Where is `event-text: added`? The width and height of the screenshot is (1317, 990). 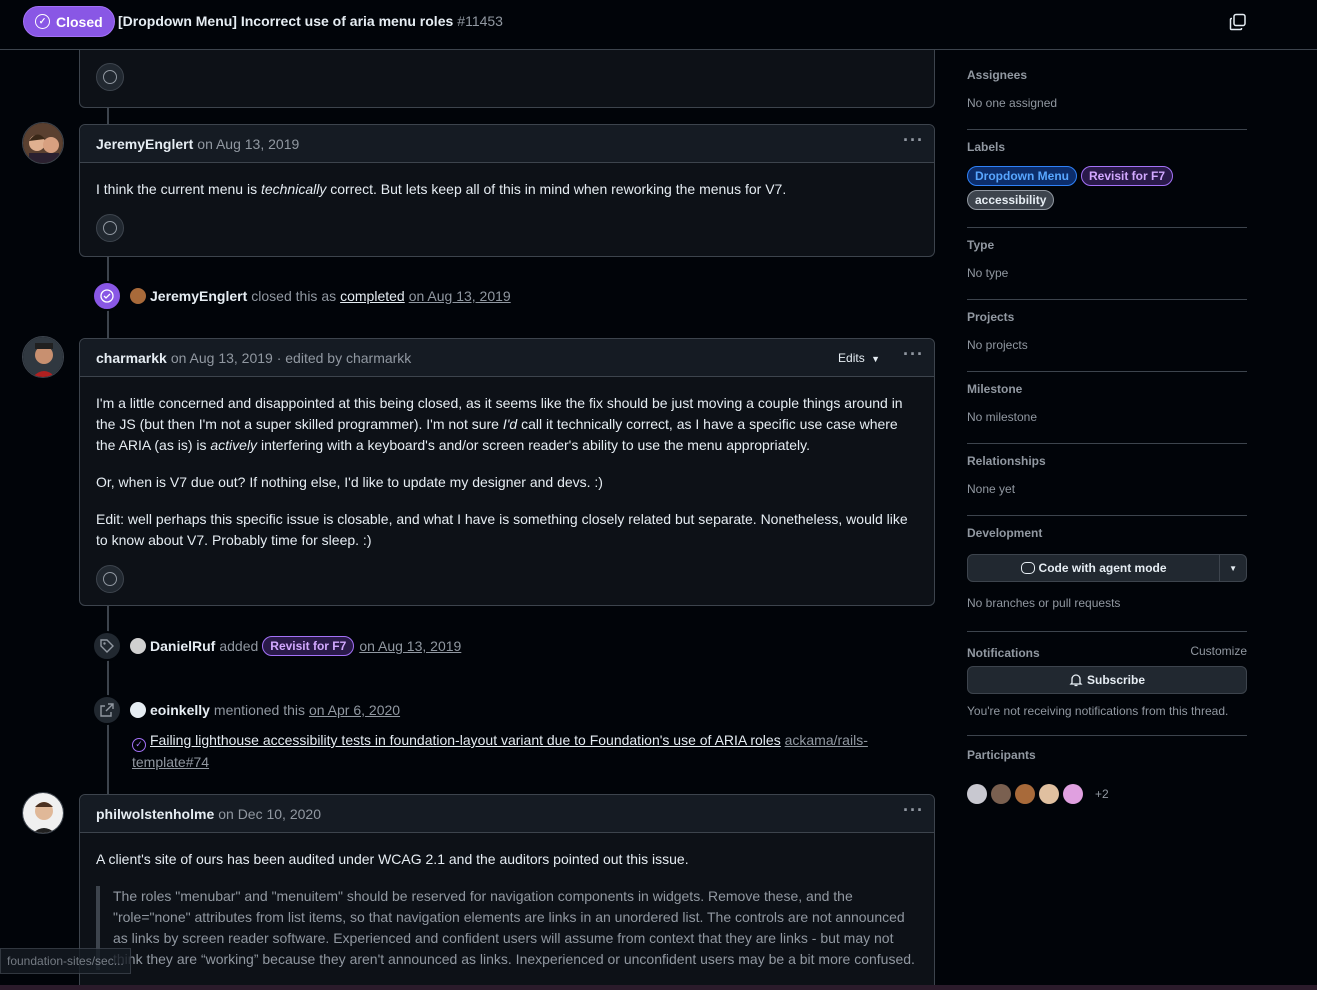 event-text: added is located at coordinates (239, 646).